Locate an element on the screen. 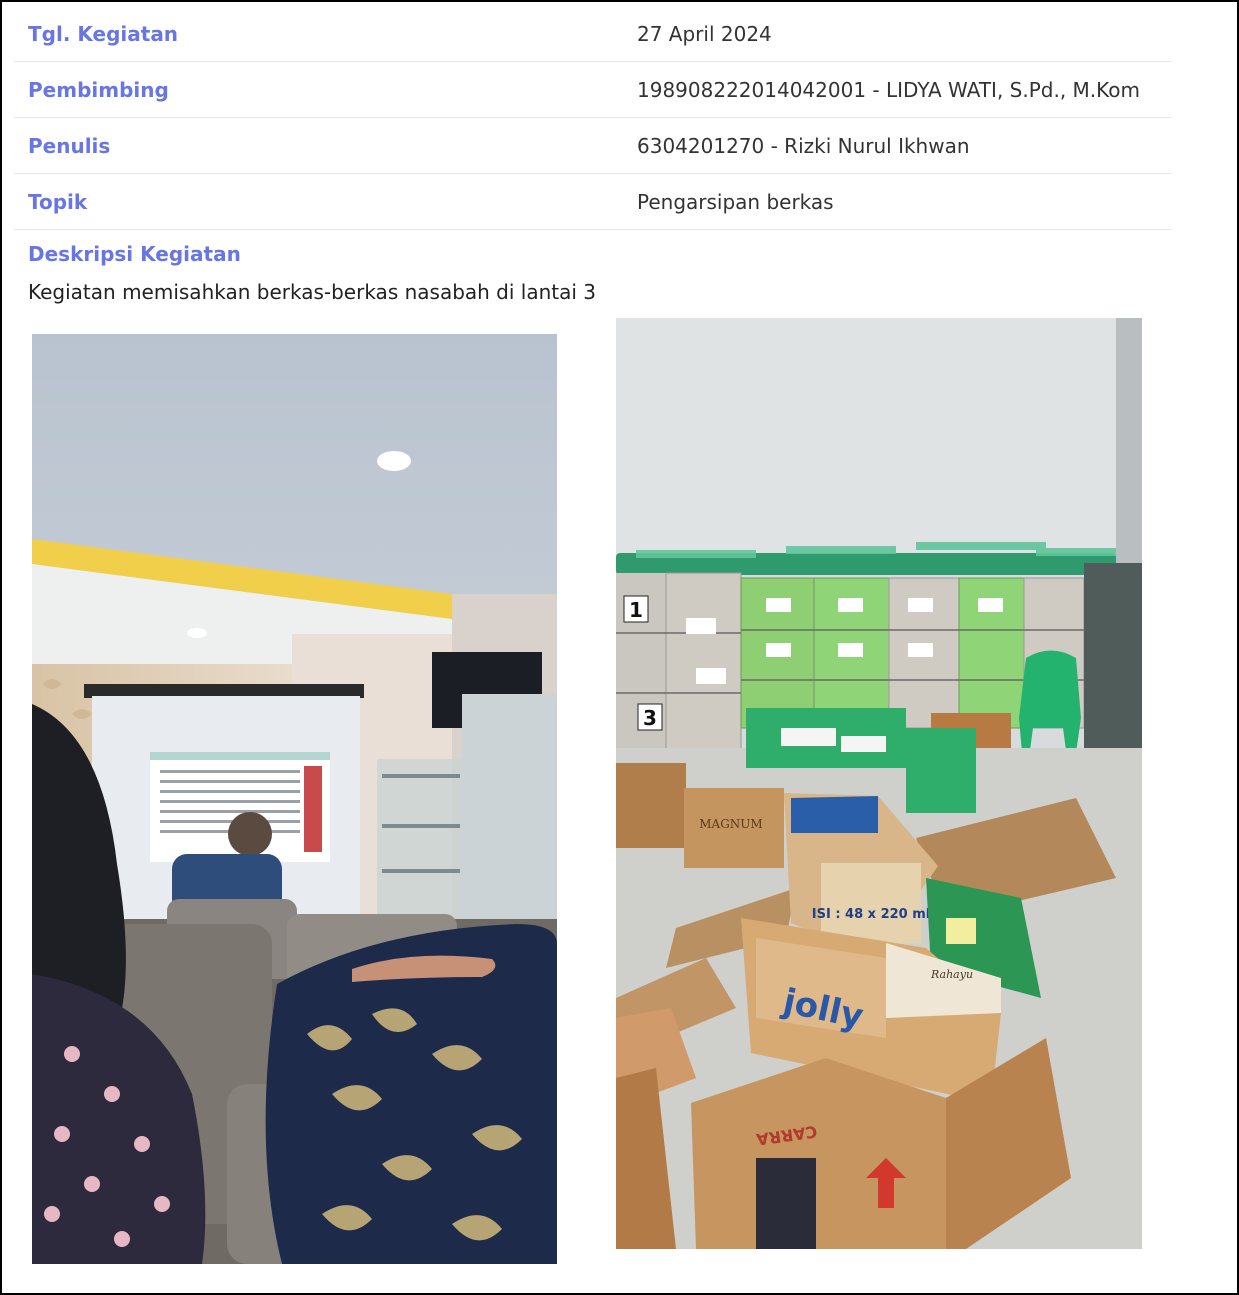  handwritten-label-rahayu: Rahayu is located at coordinates (951, 974).